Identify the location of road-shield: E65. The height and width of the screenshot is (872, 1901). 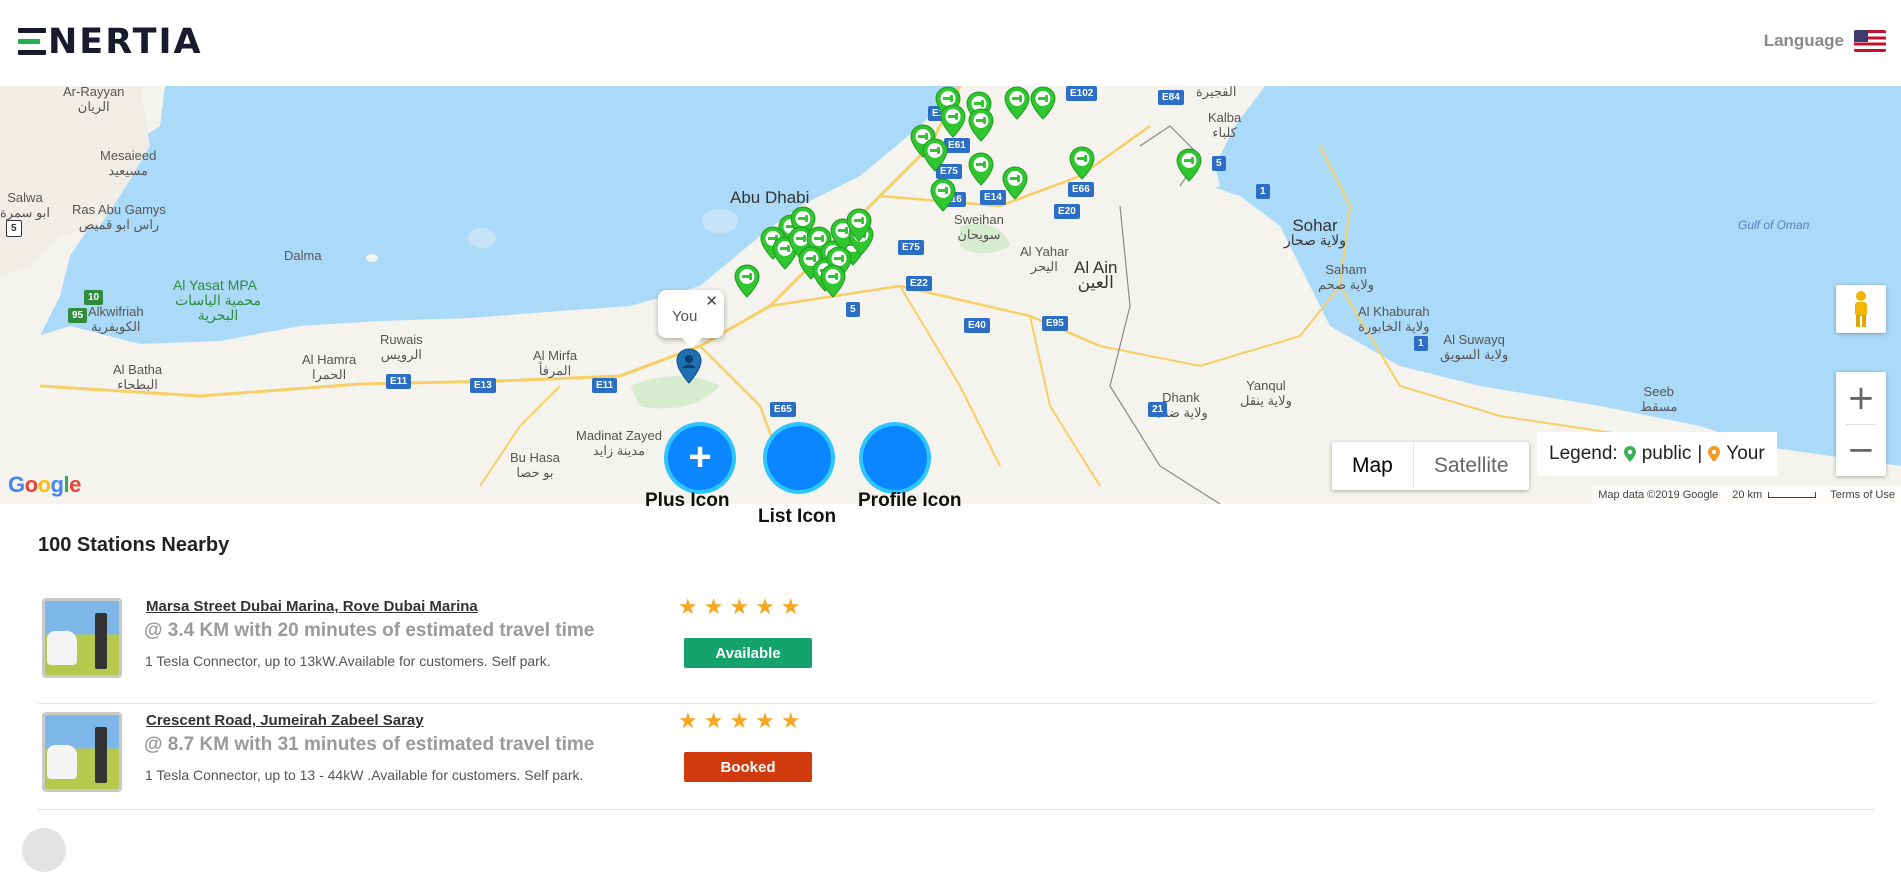
(783, 409).